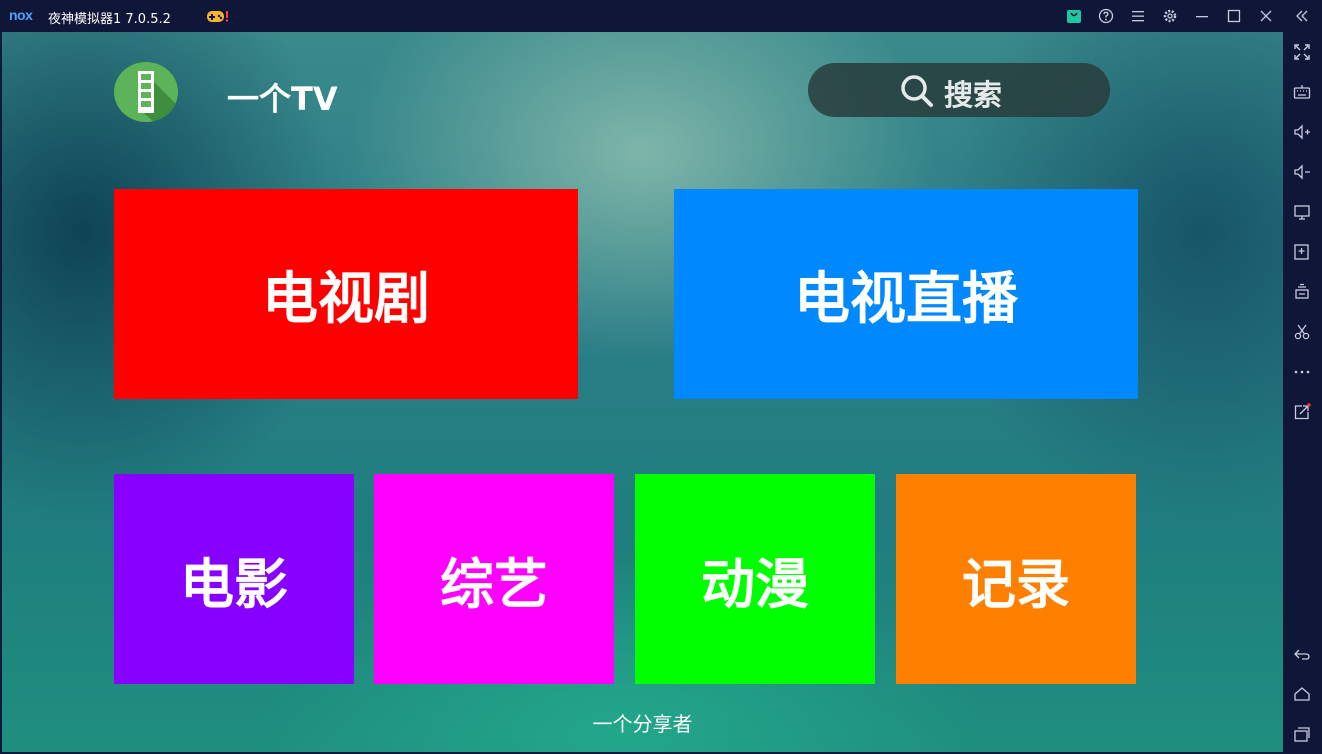  I want to click on volume-down-icon, so click(1302, 172).